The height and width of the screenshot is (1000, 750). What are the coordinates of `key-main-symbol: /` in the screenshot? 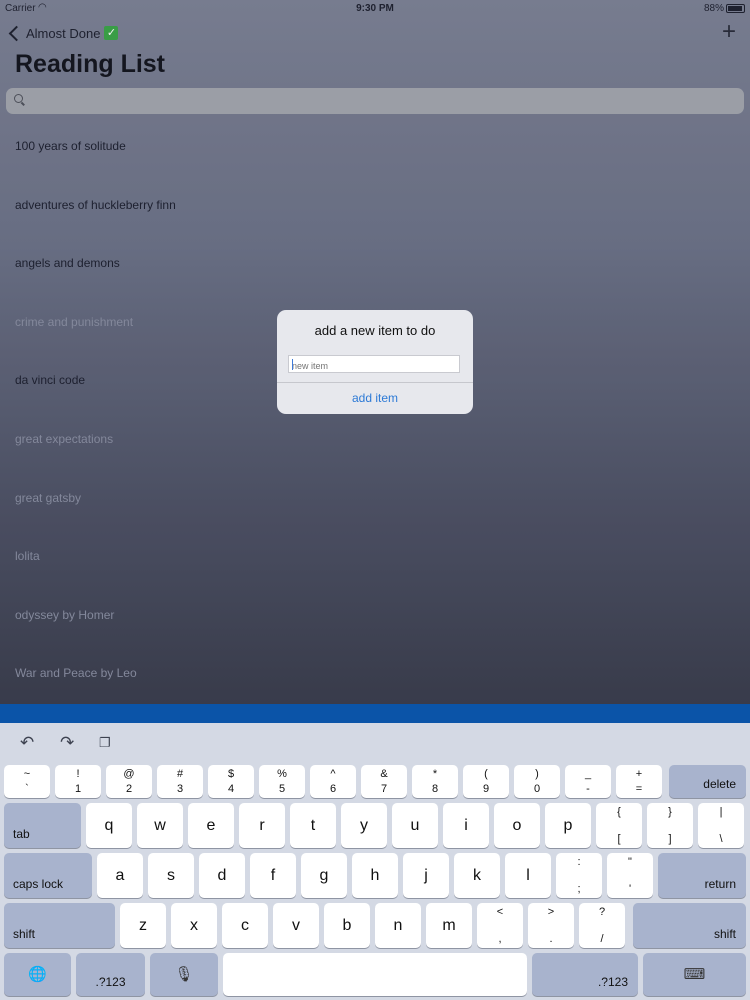 It's located at (602, 939).